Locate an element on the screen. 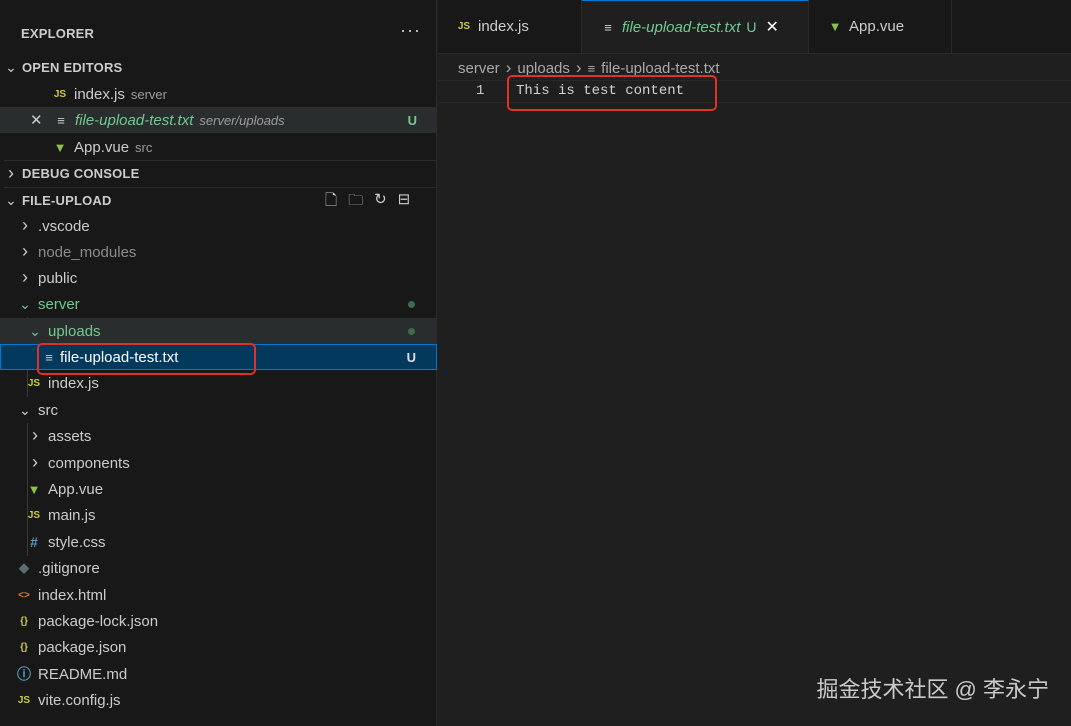 This screenshot has width=1071, height=726. new-file-icon: 🗋 is located at coordinates (331, 202).